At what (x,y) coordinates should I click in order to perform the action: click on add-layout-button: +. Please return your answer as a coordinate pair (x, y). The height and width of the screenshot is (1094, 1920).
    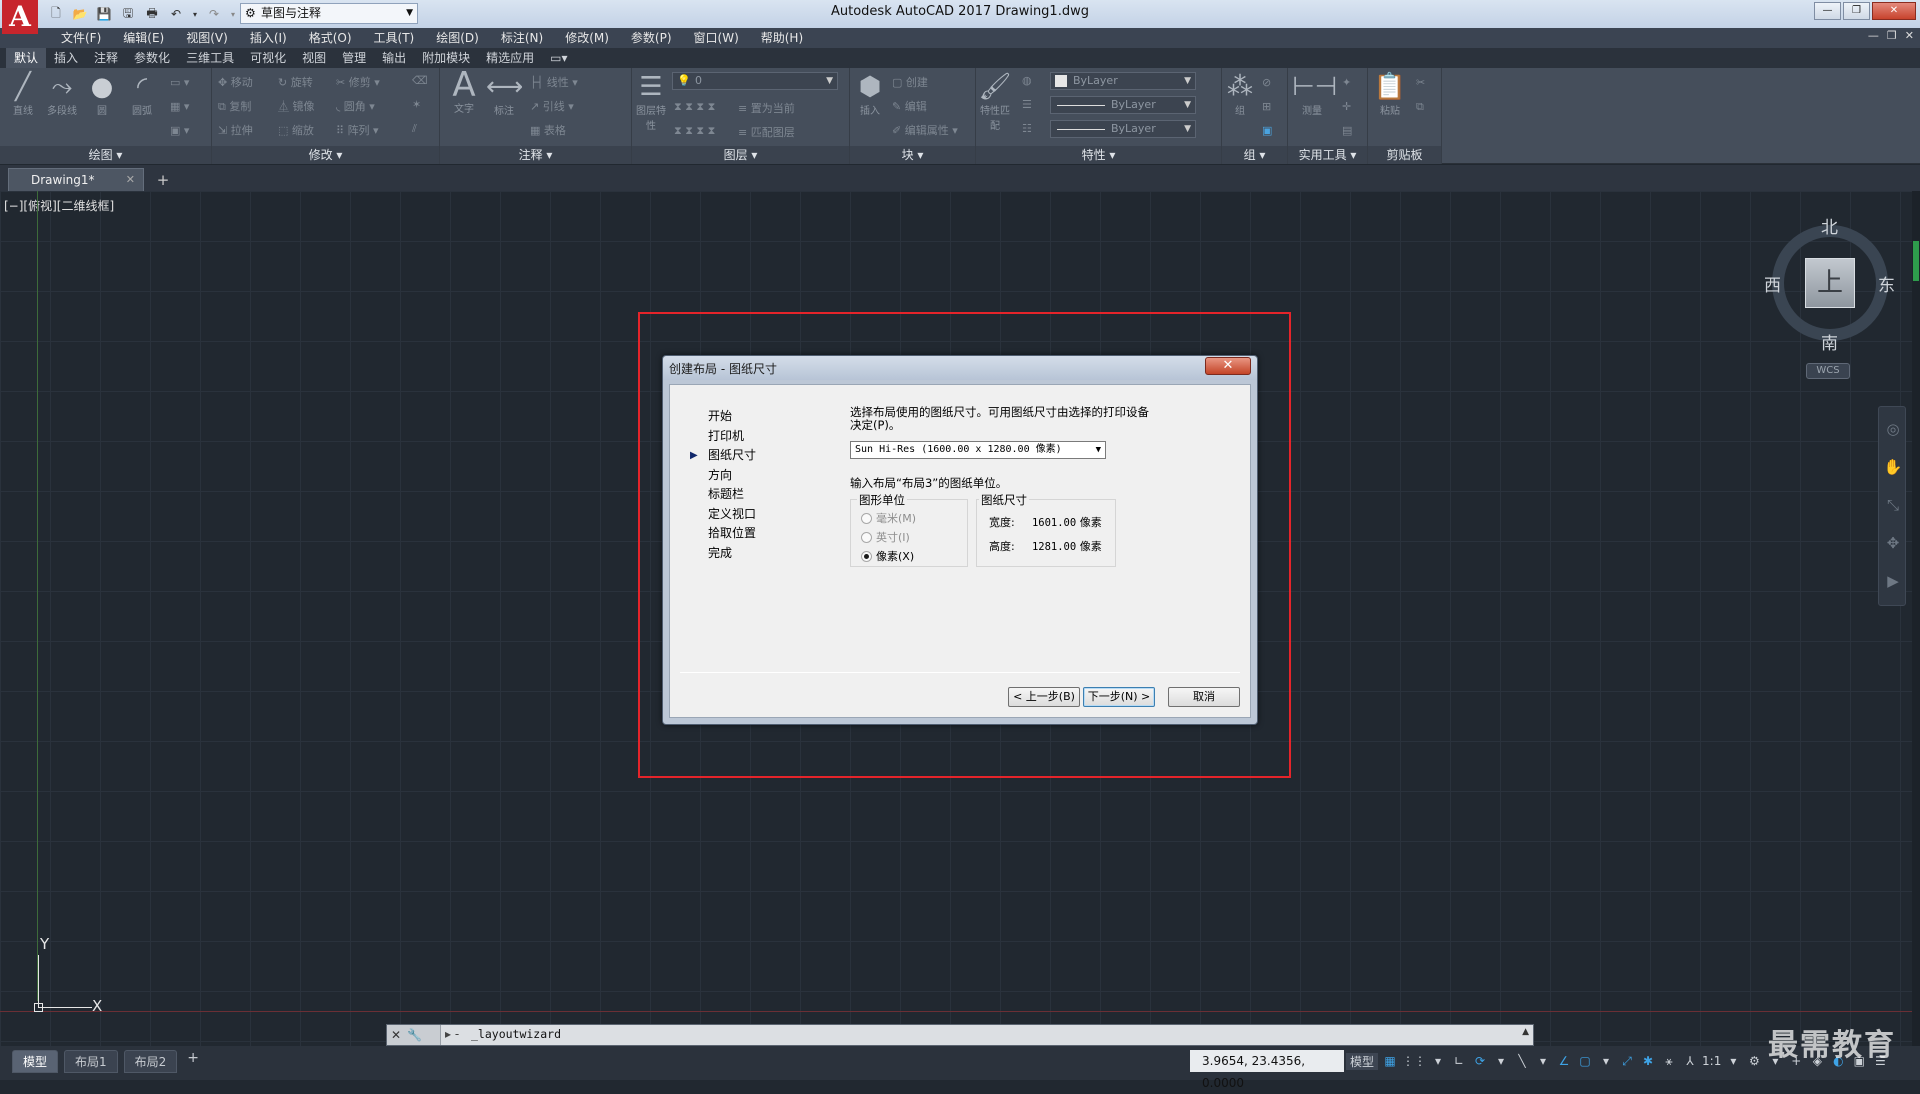
    Looking at the image, I should click on (193, 1061).